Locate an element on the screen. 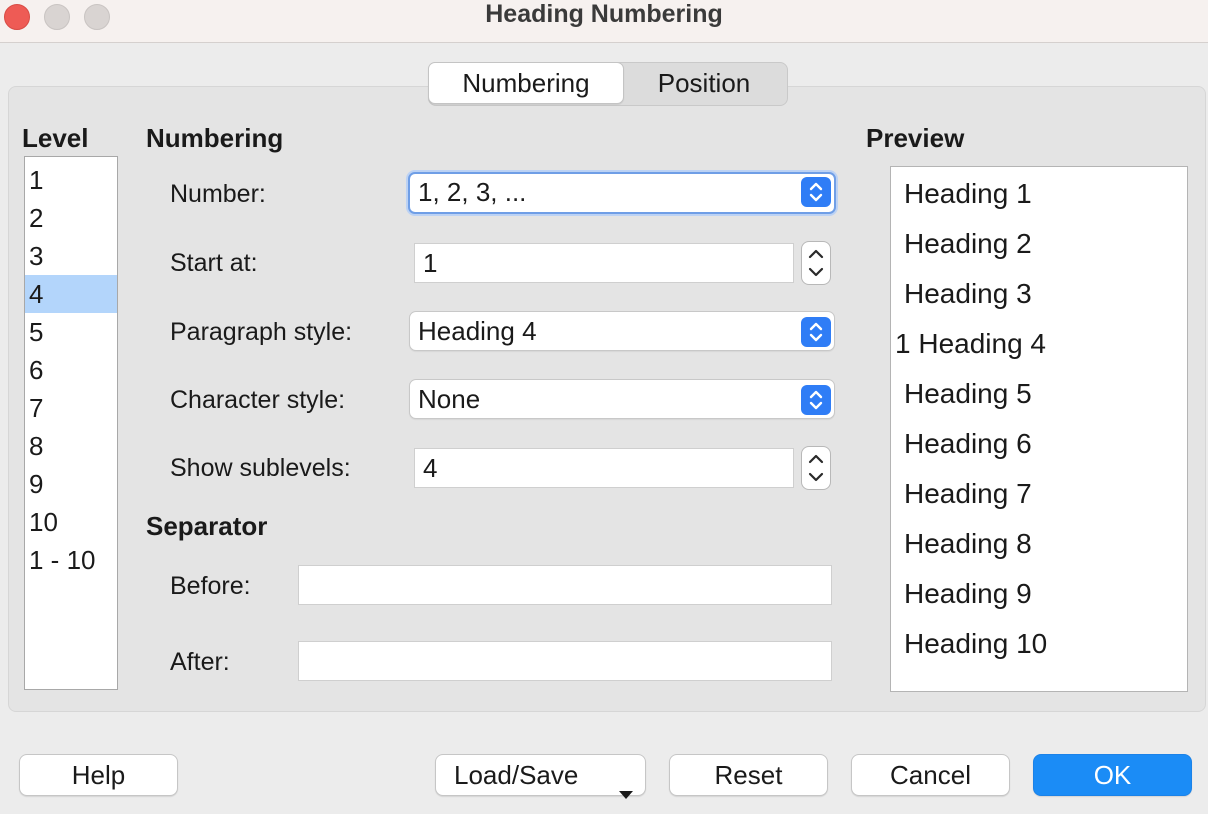 Image resolution: width=1208 pixels, height=814 pixels. level-item-3: 3 is located at coordinates (71, 256).